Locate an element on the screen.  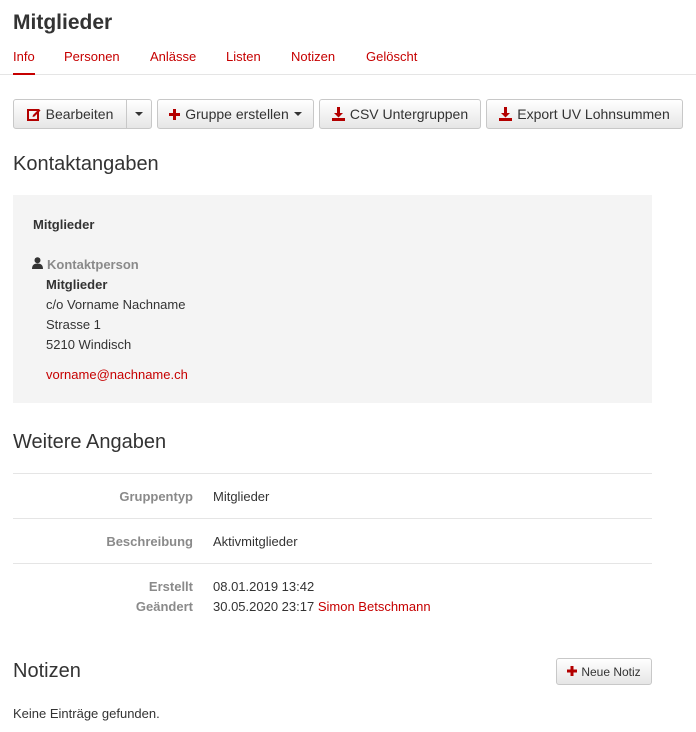
create-group-button: Gruppe erstellen is located at coordinates (235, 114).